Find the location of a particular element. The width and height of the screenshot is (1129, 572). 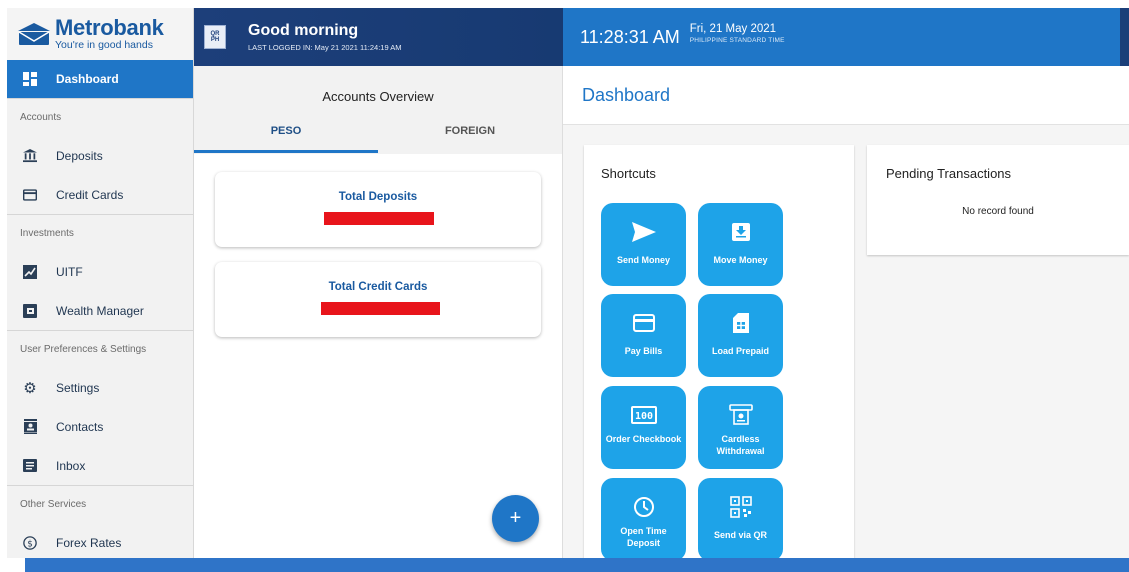

contacts-icon is located at coordinates (30, 426).